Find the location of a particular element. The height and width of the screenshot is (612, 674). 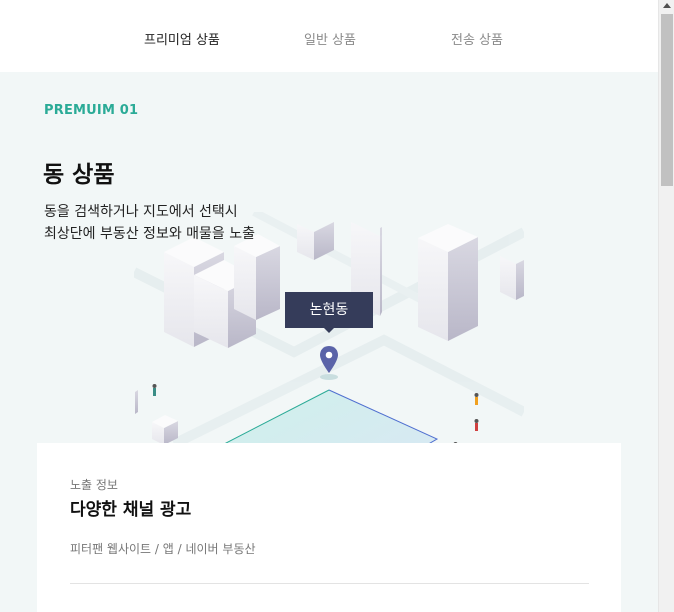

arrow-up-icon is located at coordinates (667, 5).